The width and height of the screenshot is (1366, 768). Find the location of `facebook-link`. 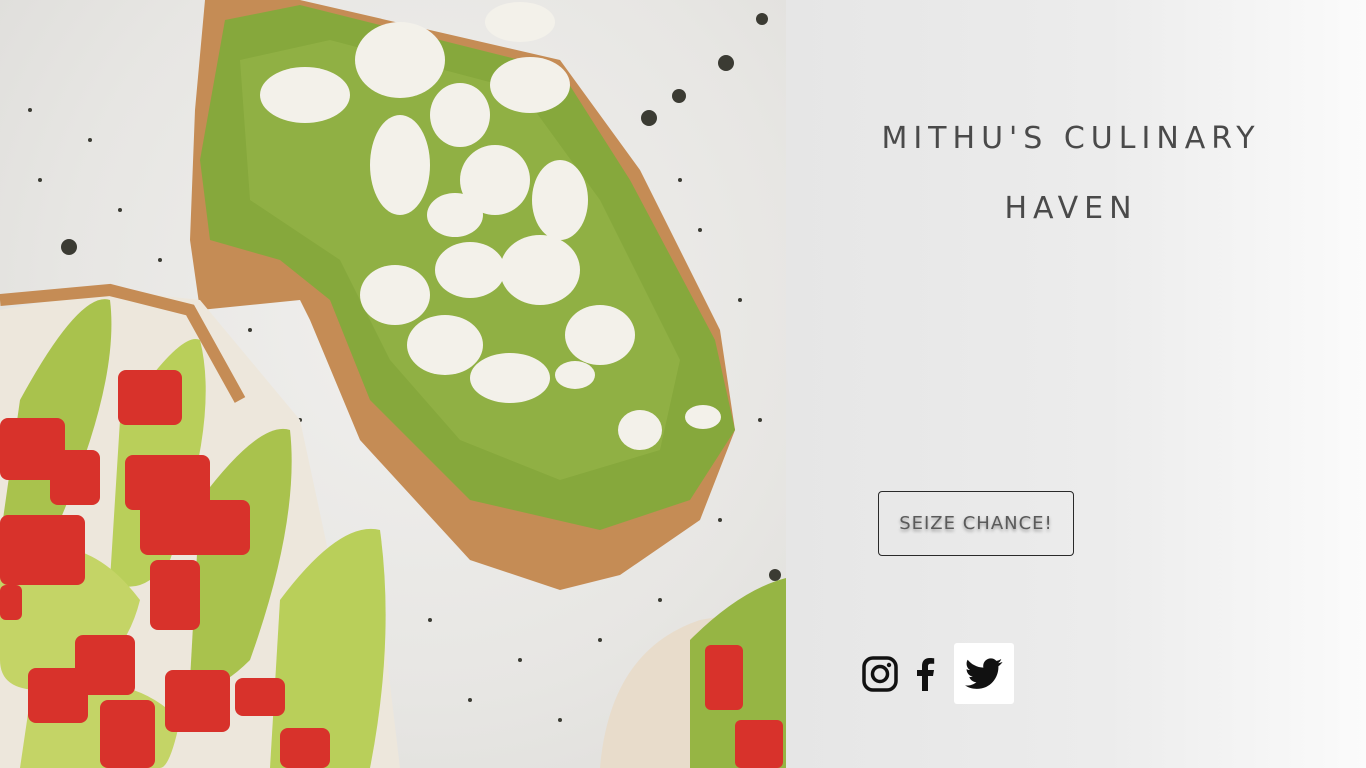

facebook-link is located at coordinates (925, 674).